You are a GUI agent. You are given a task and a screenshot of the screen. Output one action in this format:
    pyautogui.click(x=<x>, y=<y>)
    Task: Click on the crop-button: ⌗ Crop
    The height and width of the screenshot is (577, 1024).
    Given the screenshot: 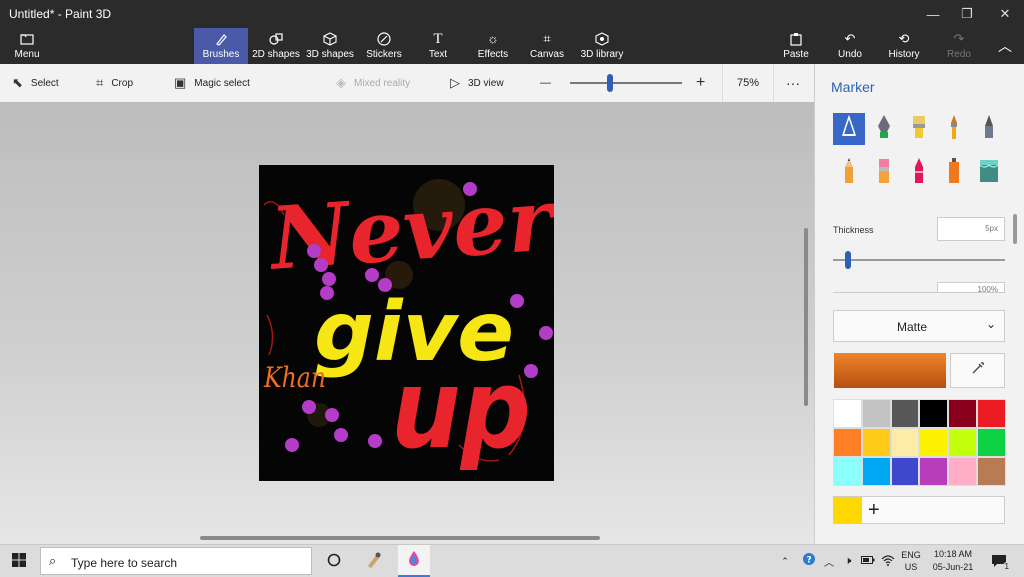 What is the action you would take?
    pyautogui.click(x=114, y=83)
    